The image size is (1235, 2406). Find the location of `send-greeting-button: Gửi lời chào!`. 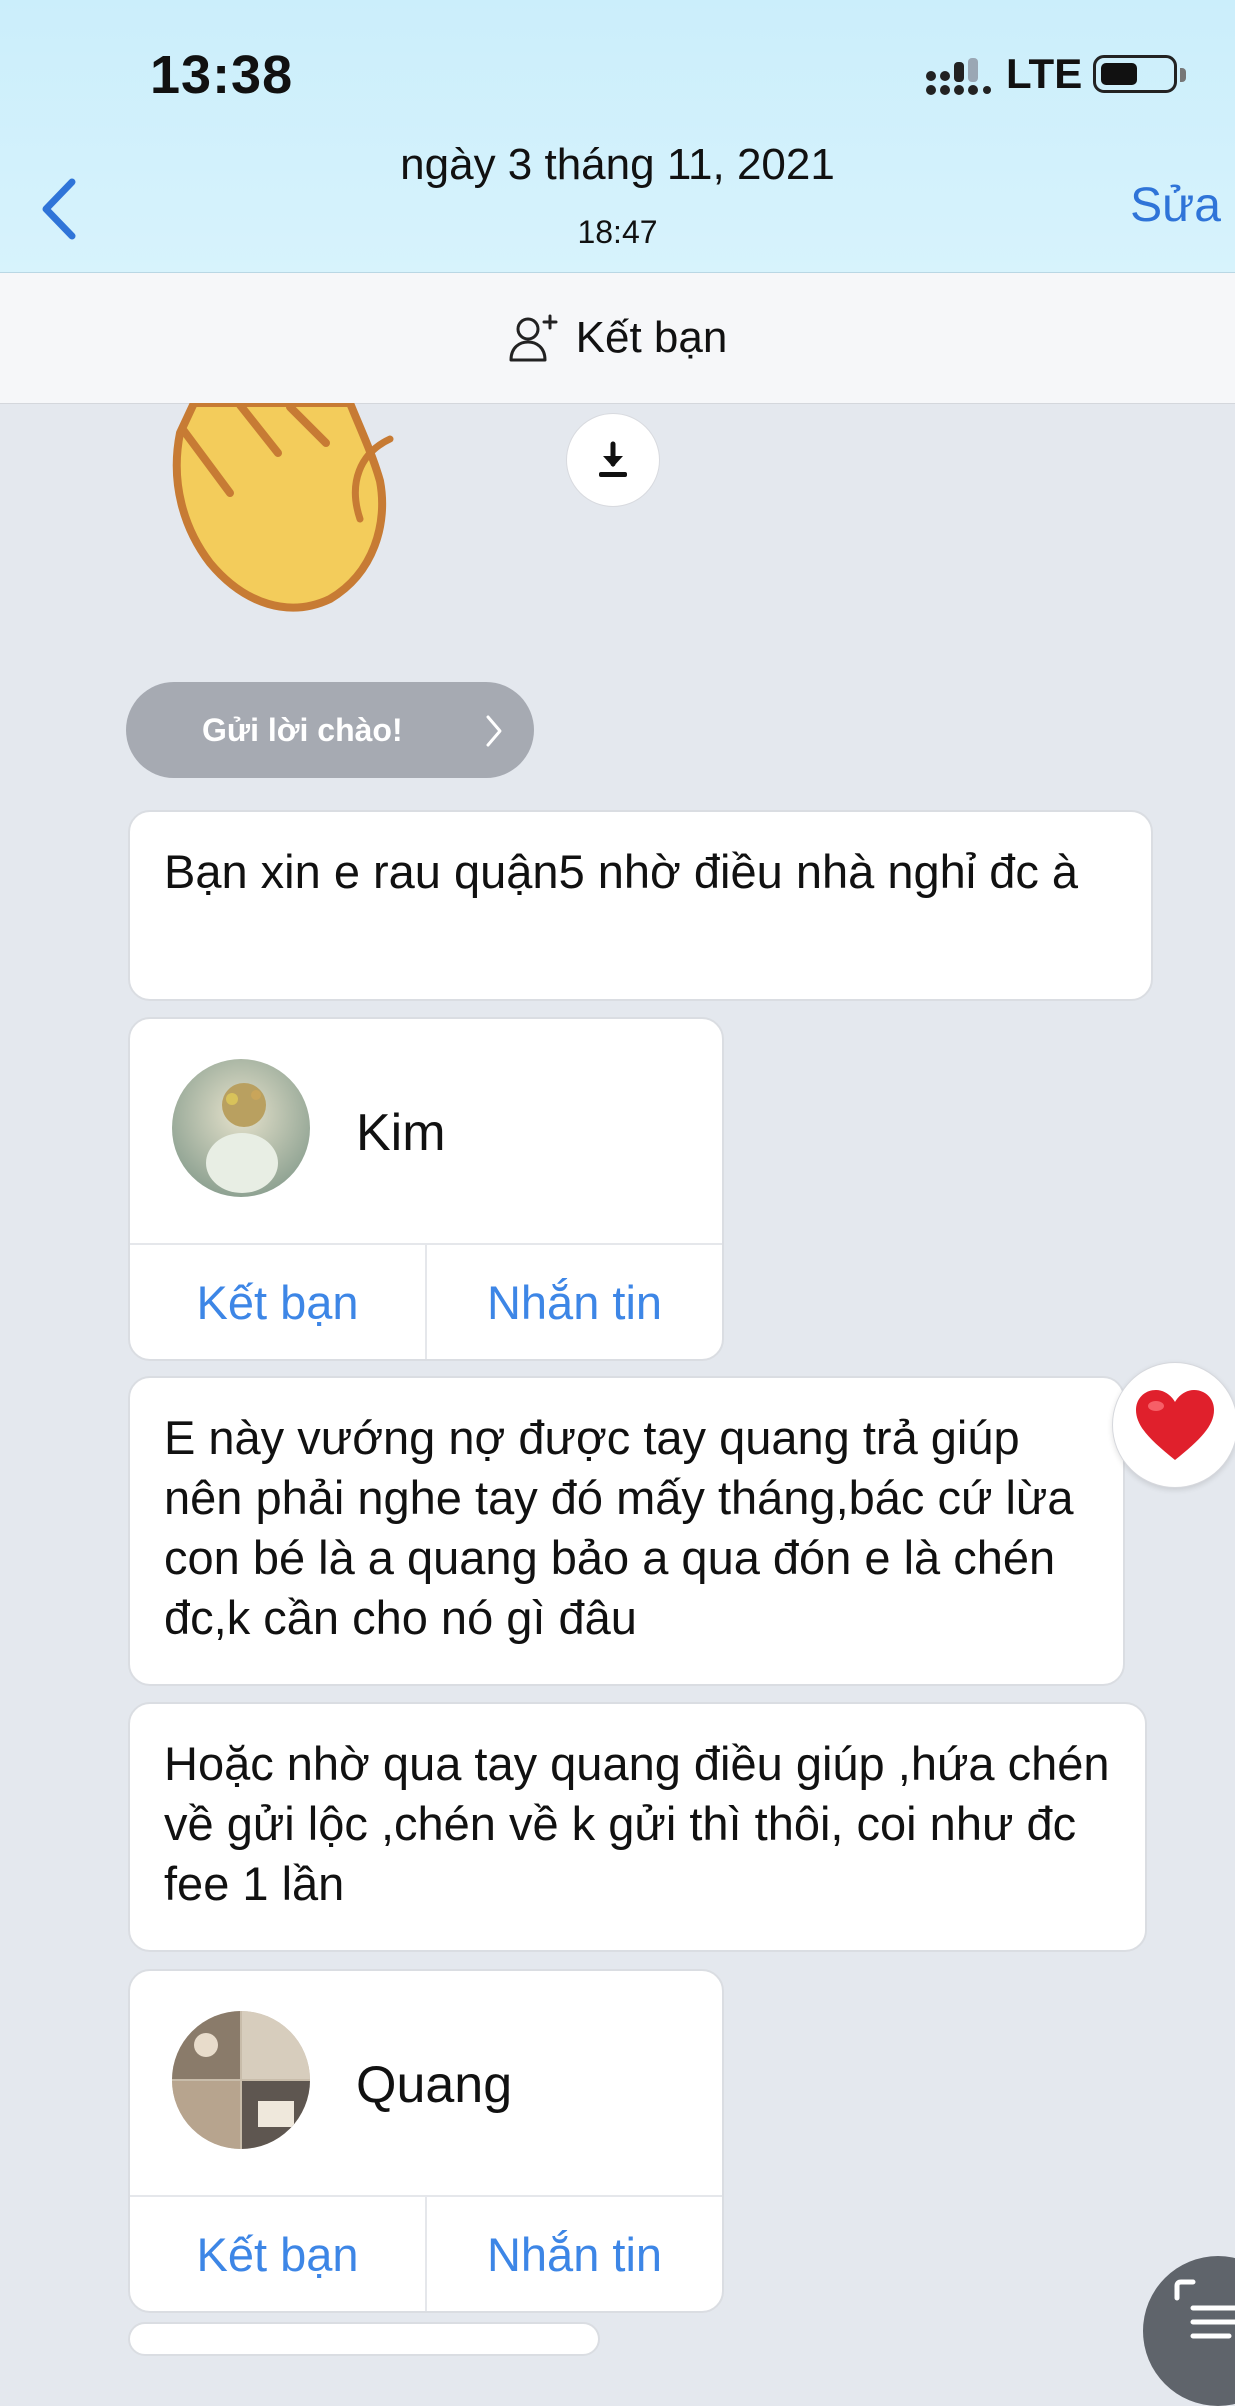

send-greeting-button: Gửi lời chào! is located at coordinates (330, 730).